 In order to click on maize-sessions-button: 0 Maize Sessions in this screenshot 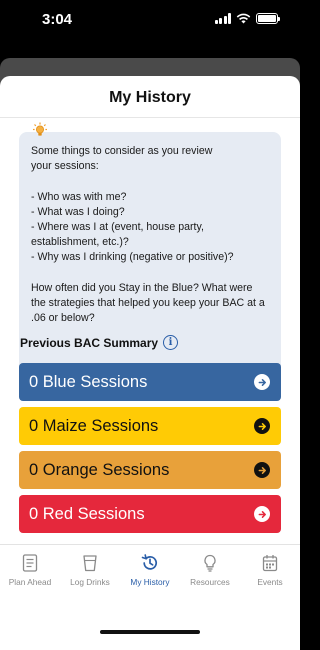, I will do `click(150, 426)`.